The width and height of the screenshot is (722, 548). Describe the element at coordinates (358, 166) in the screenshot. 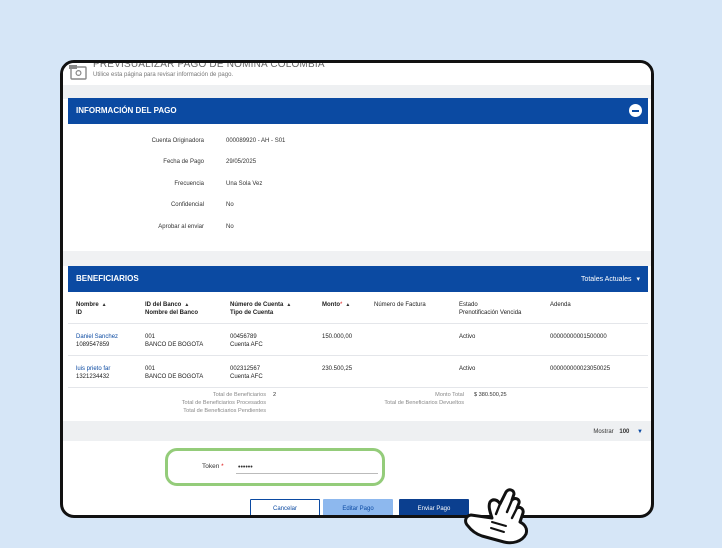

I see `info-row: Fecha de Pago 29/05/2025` at that location.